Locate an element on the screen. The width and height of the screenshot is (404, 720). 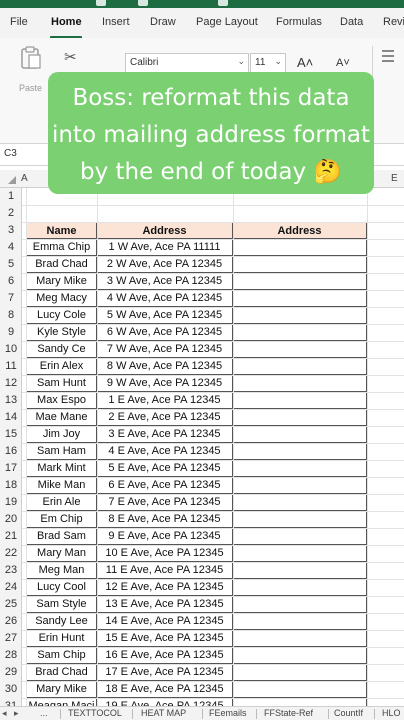
increase-font-size-button: A˄ is located at coordinates (305, 62).